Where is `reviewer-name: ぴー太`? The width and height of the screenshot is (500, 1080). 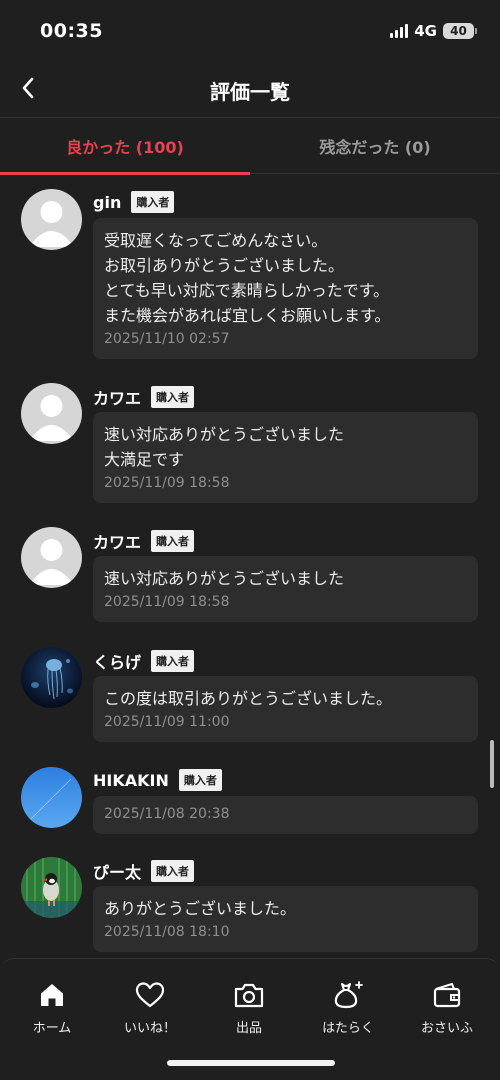
reviewer-name: ぴー太 is located at coordinates (117, 871).